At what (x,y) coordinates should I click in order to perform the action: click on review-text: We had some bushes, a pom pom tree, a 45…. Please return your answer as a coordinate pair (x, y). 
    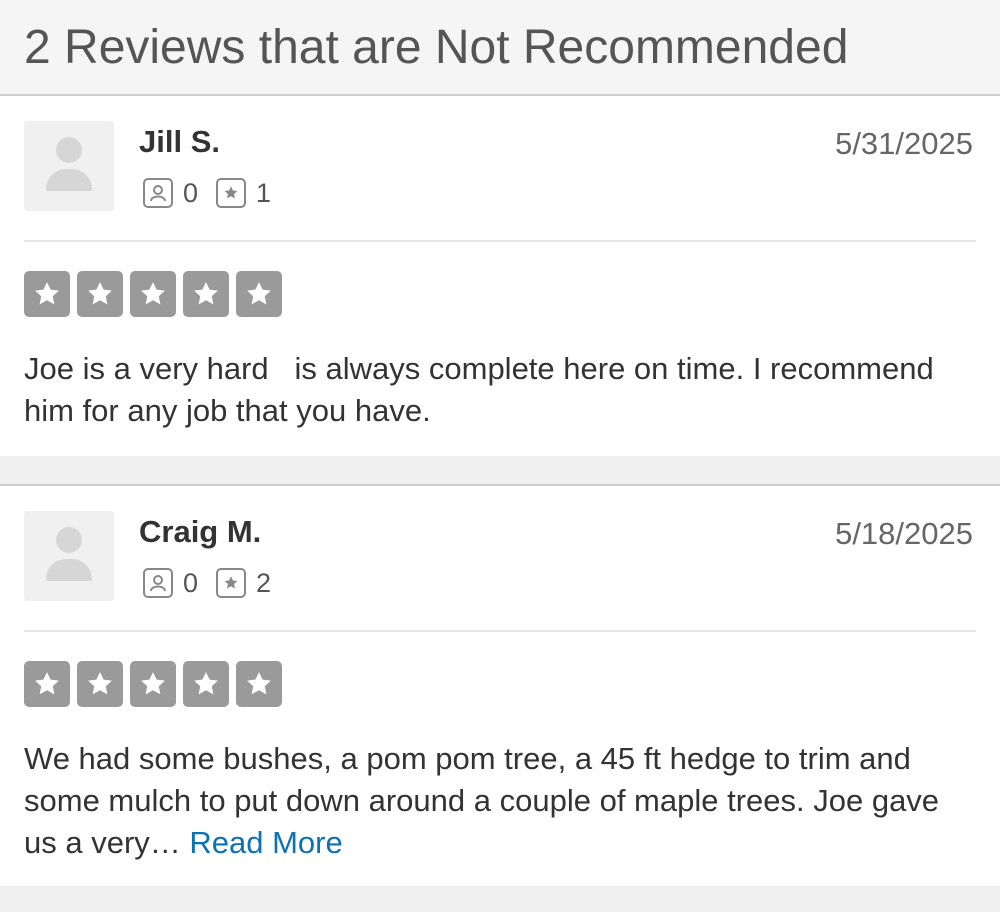
    Looking at the image, I should click on (499, 801).